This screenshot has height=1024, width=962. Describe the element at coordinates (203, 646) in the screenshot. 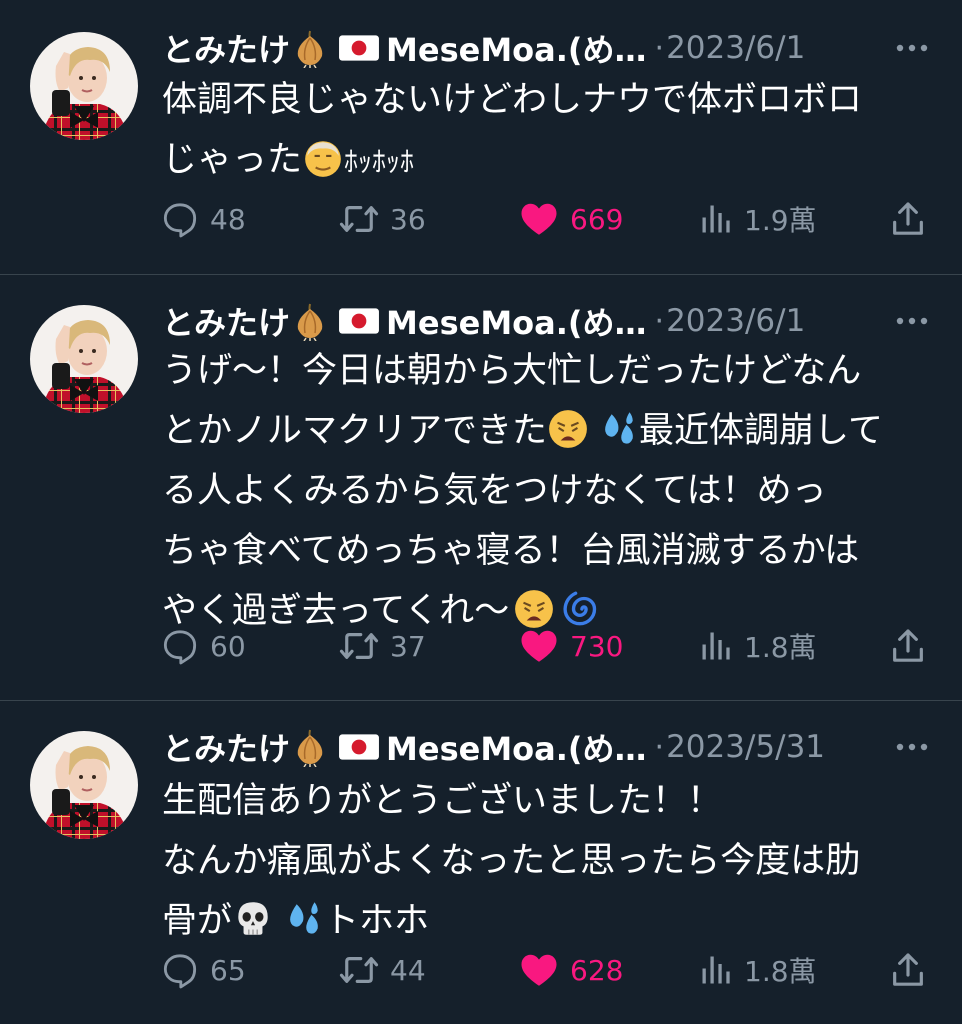

I see `reply-button: 60` at that location.